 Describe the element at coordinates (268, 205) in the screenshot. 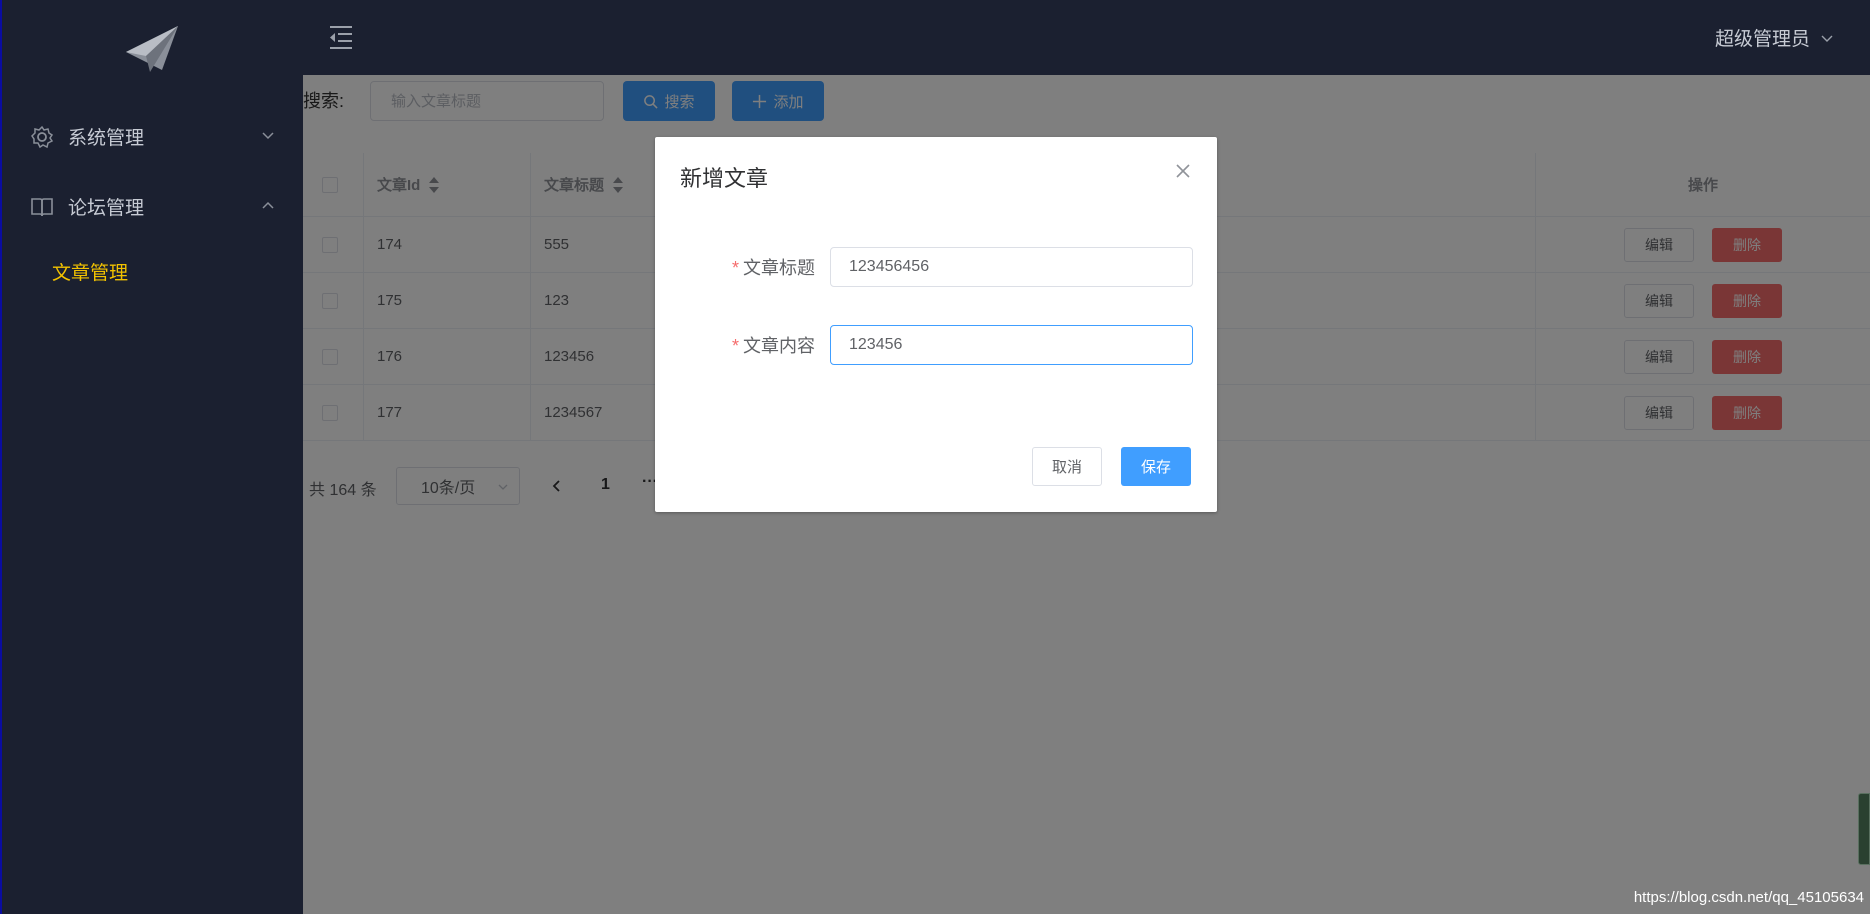

I see `chevron-up-icon` at that location.